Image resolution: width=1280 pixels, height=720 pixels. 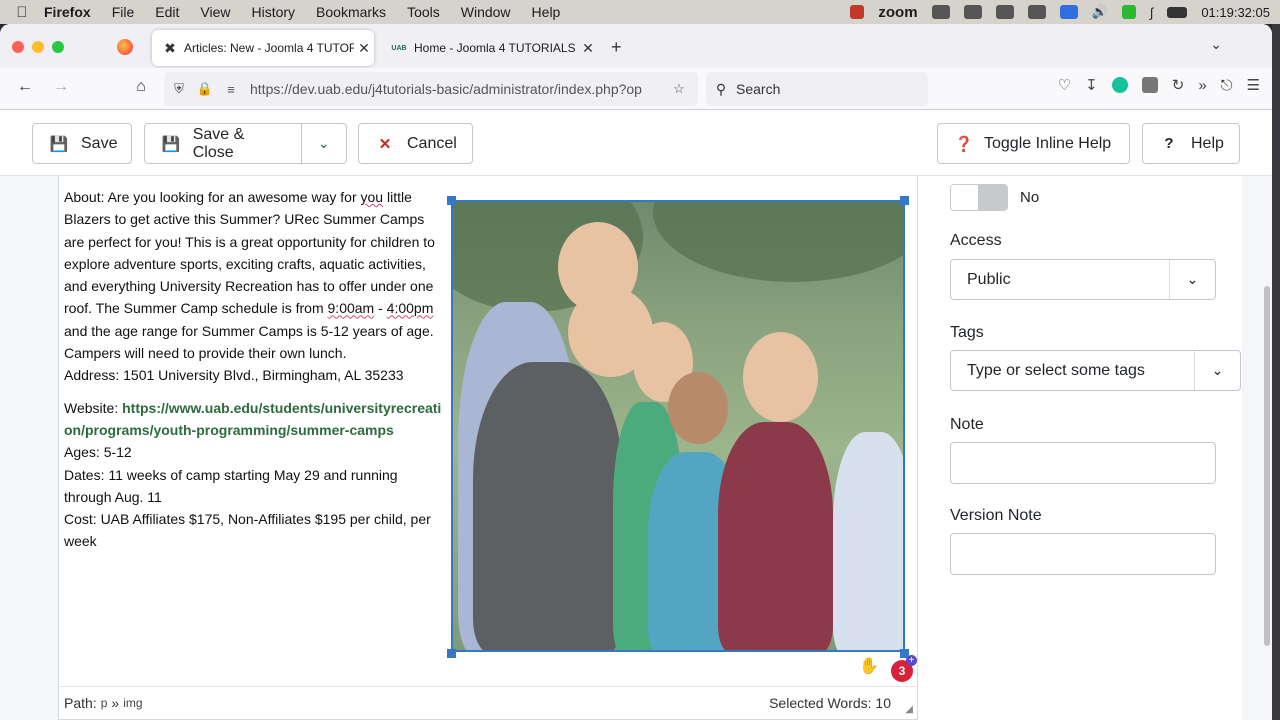 I want to click on home-icon: ⌂, so click(x=141, y=87).